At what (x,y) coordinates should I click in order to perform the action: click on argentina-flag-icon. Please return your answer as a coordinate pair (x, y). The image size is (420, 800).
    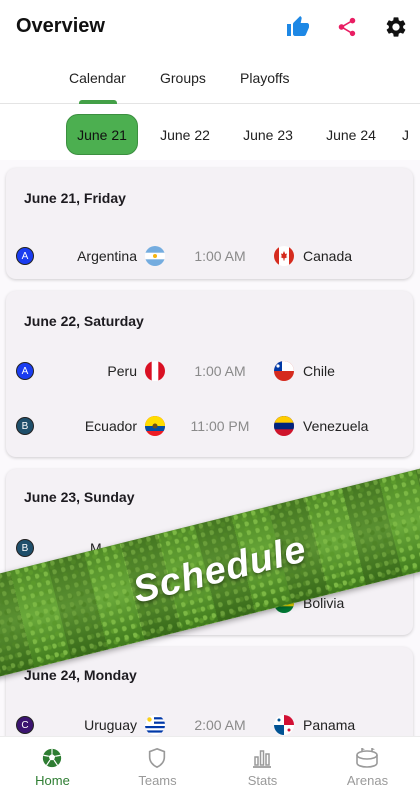
    Looking at the image, I should click on (155, 256).